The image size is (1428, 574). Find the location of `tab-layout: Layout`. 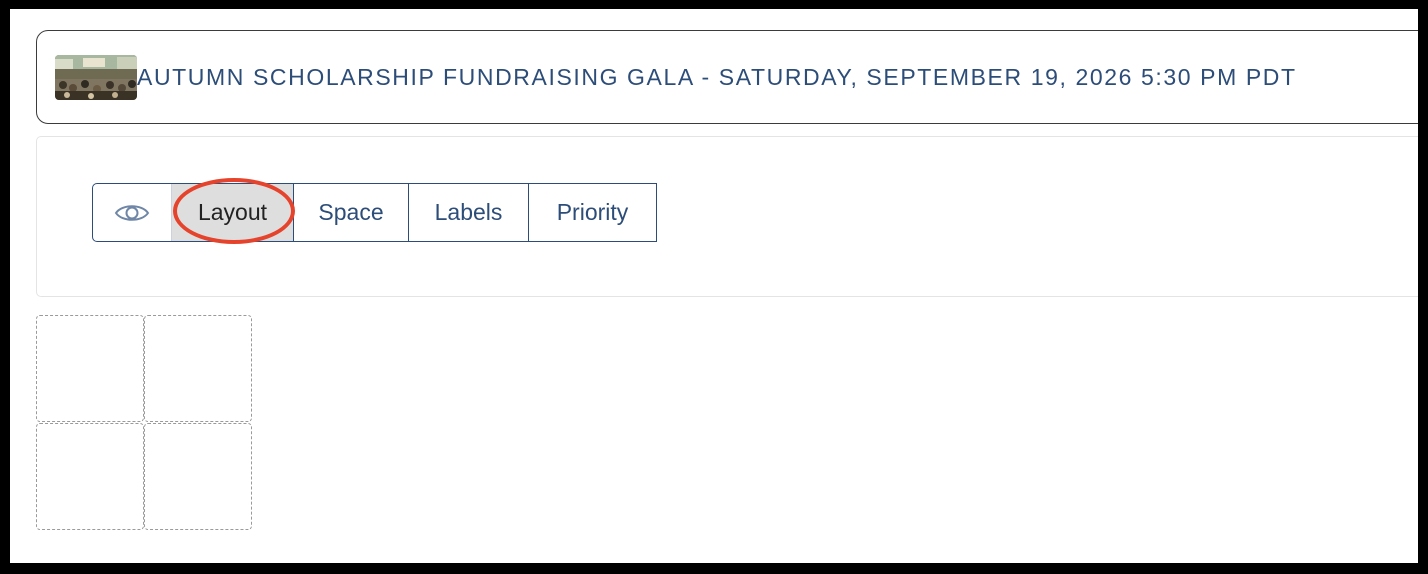

tab-layout: Layout is located at coordinates (233, 211).